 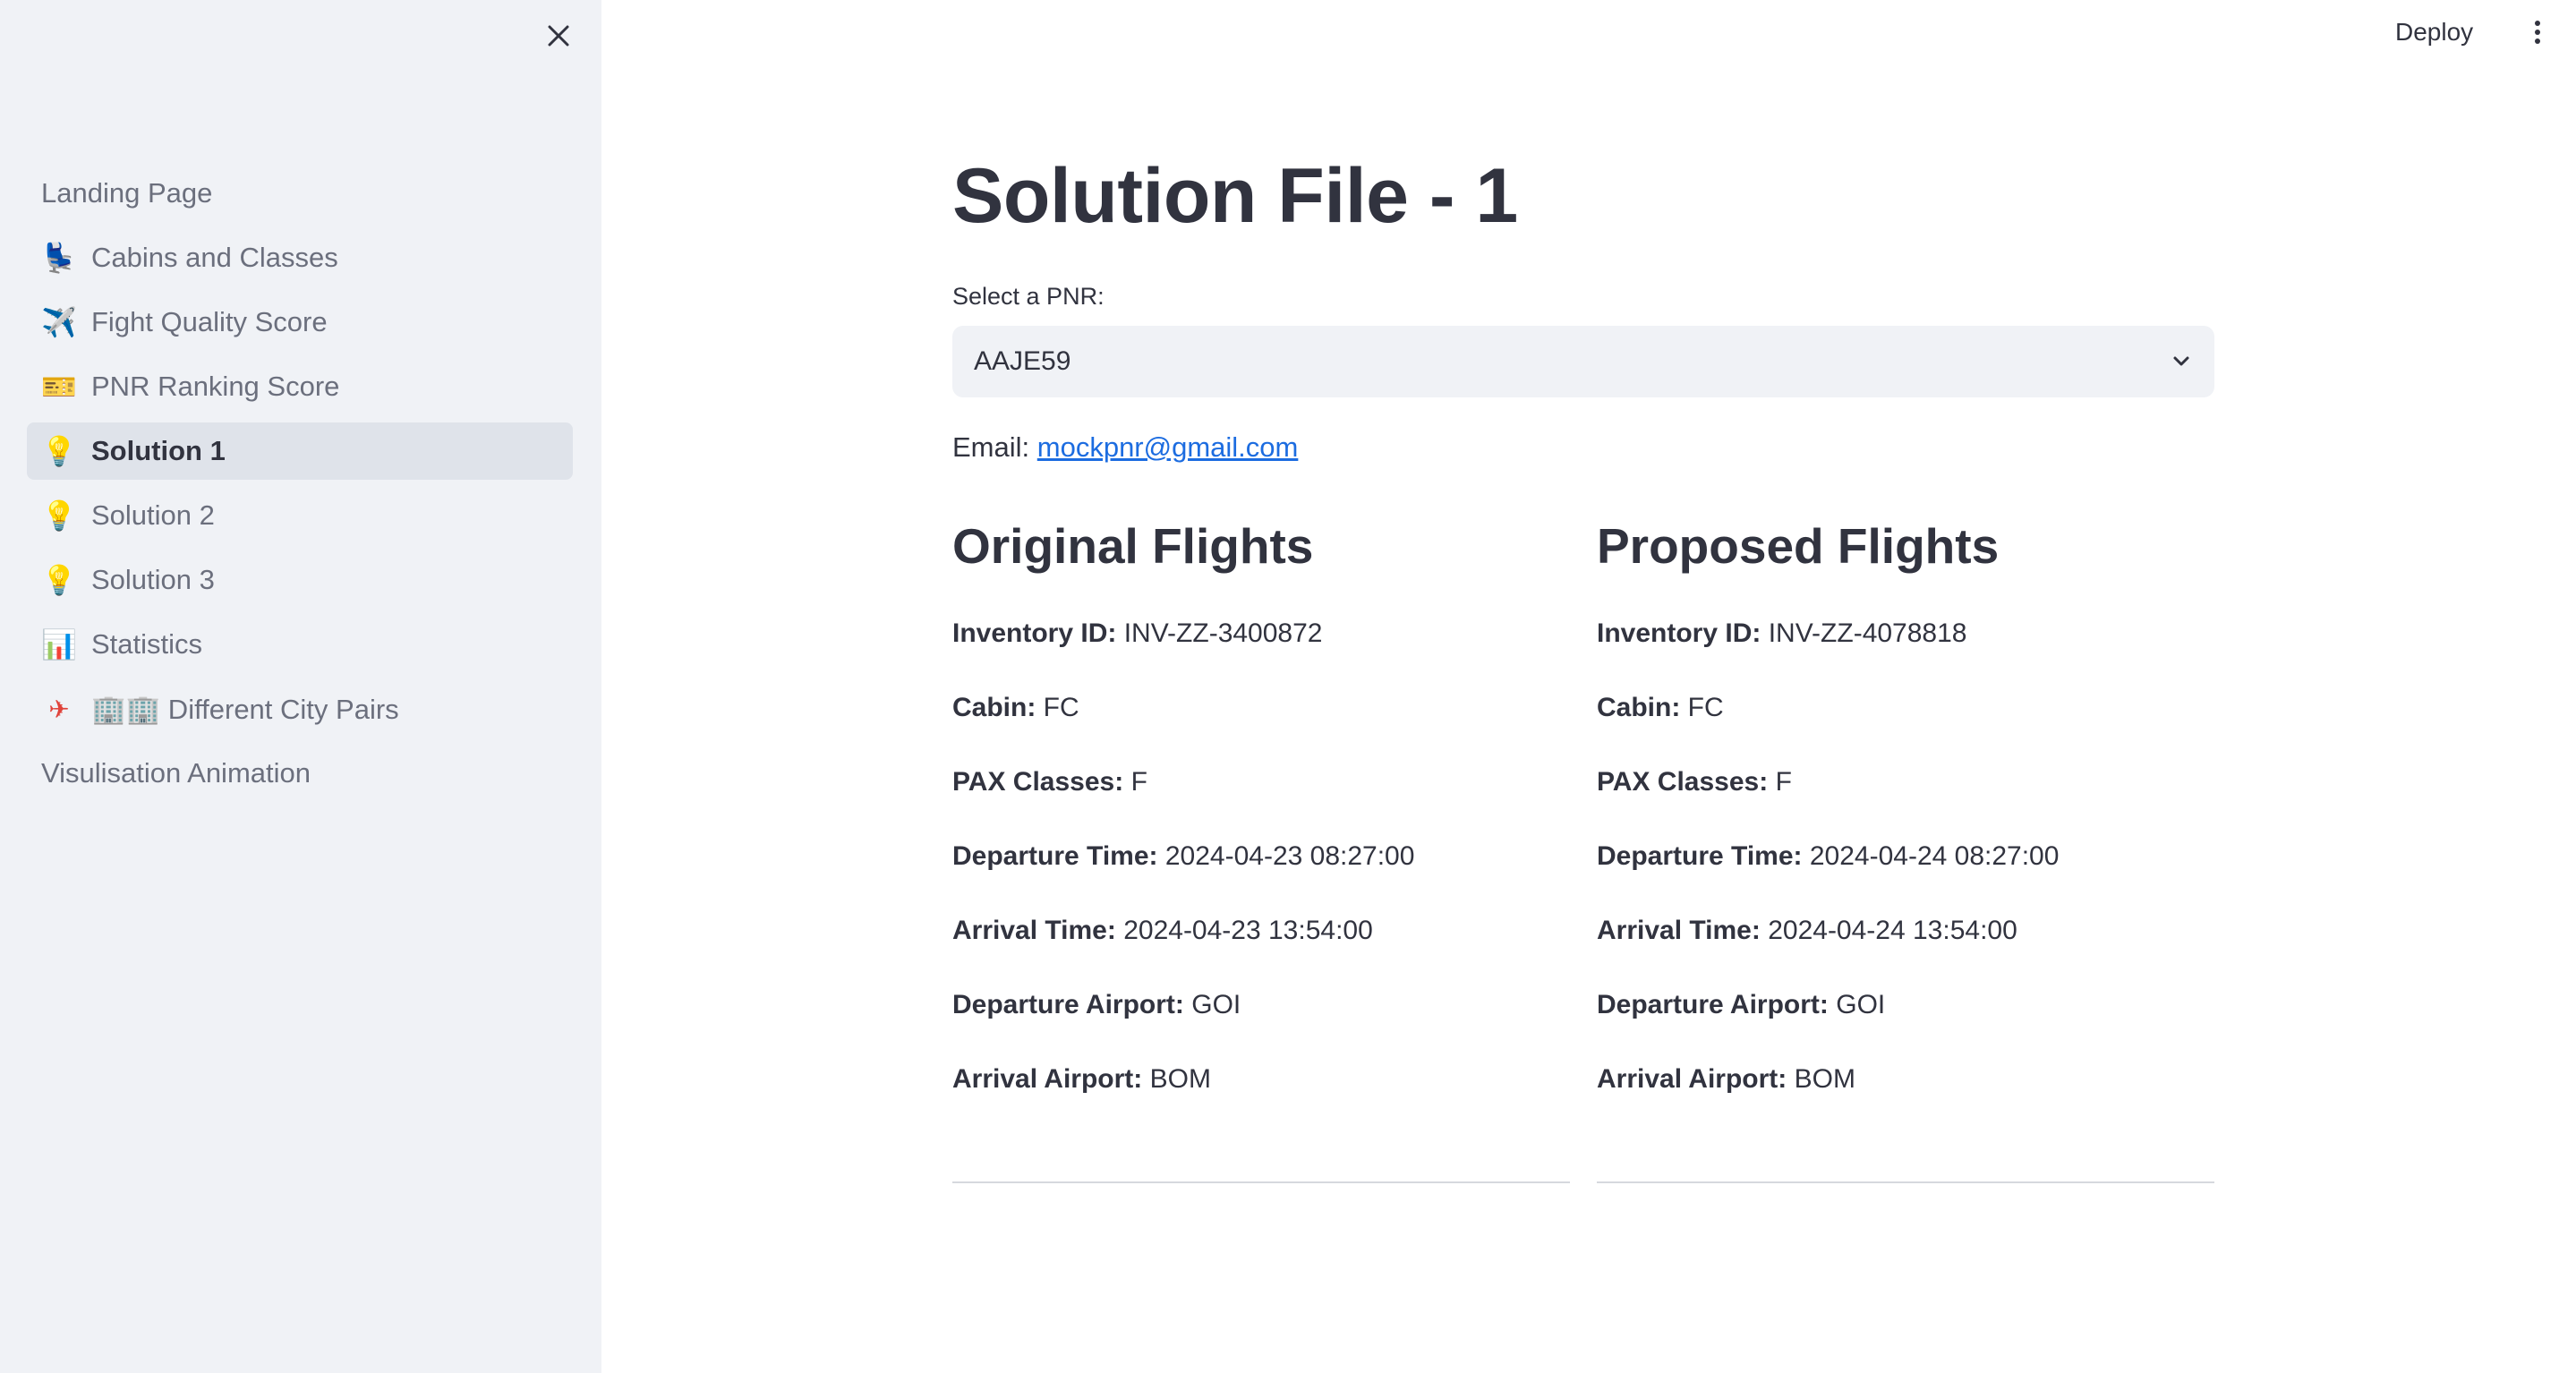 What do you see at coordinates (300, 193) in the screenshot?
I see `sidebar-item-landing-page: Landing Page` at bounding box center [300, 193].